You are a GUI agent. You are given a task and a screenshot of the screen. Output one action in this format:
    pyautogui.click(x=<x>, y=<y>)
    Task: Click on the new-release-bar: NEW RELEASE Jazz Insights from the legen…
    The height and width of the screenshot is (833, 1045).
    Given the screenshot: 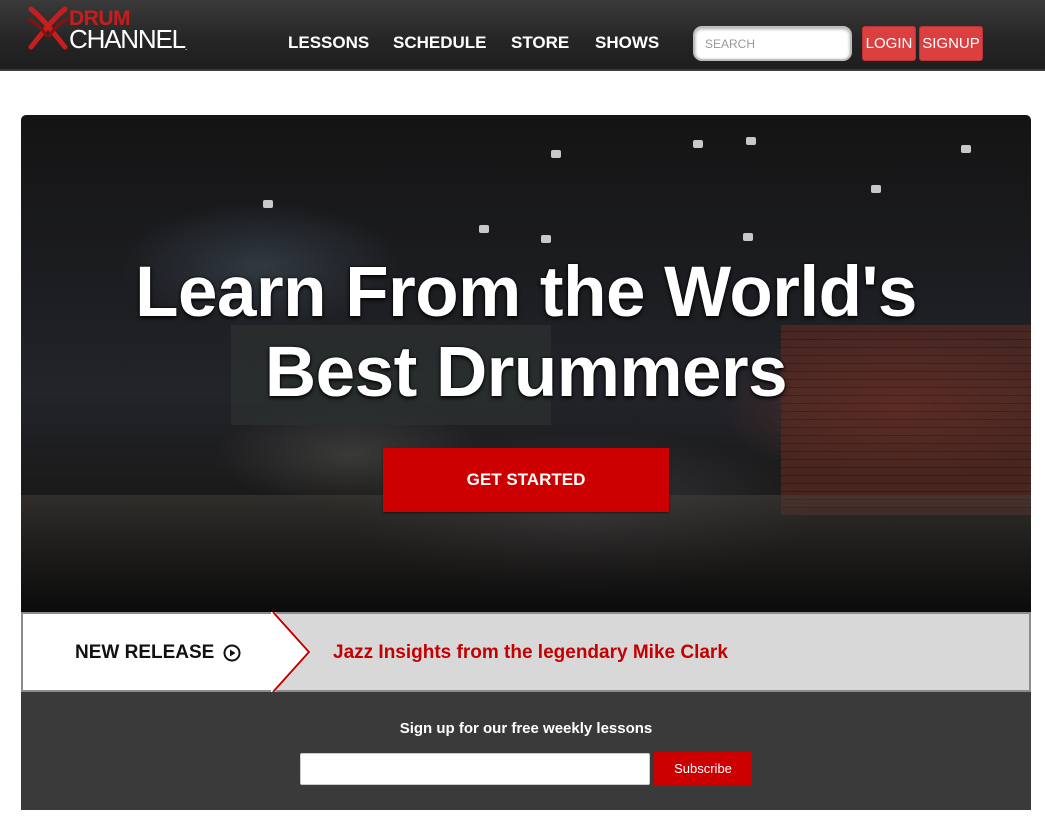 What is the action you would take?
    pyautogui.click(x=526, y=652)
    